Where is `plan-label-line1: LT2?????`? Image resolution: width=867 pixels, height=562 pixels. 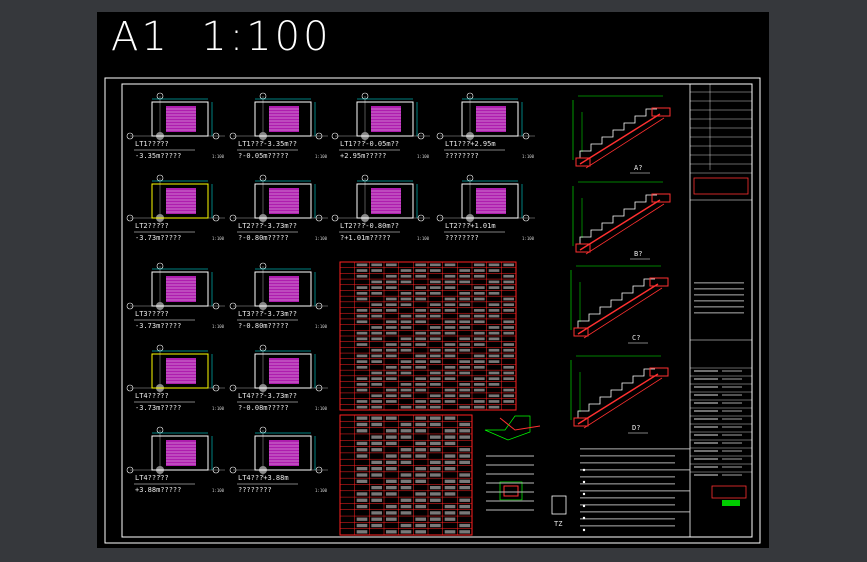 plan-label-line1: LT2????? is located at coordinates (152, 226).